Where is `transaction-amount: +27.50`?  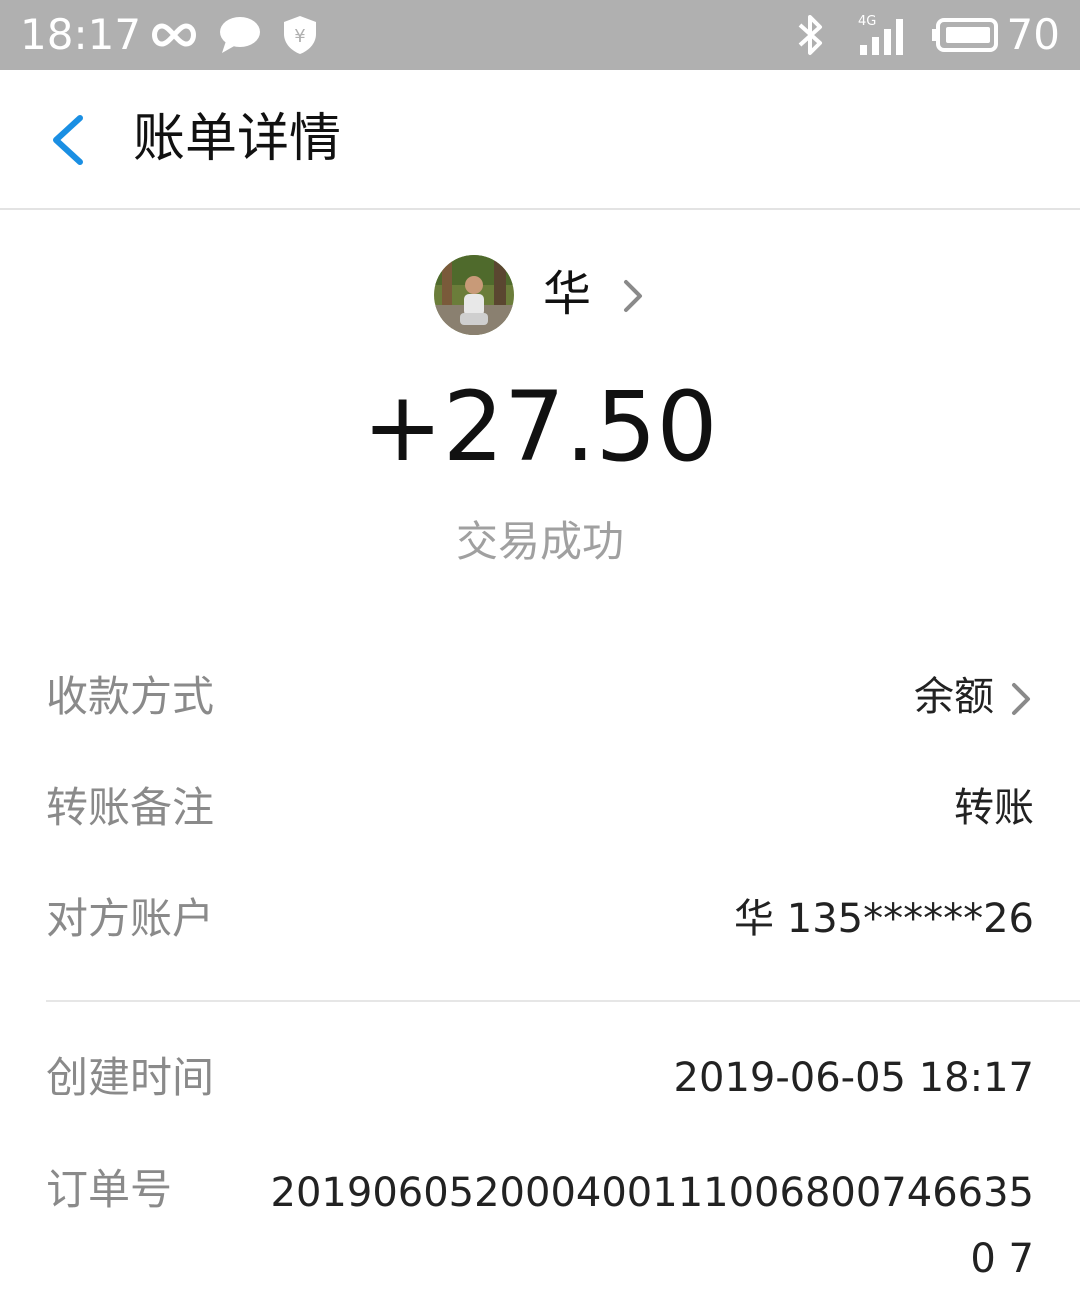
transaction-amount: +27.50 is located at coordinates (540, 427).